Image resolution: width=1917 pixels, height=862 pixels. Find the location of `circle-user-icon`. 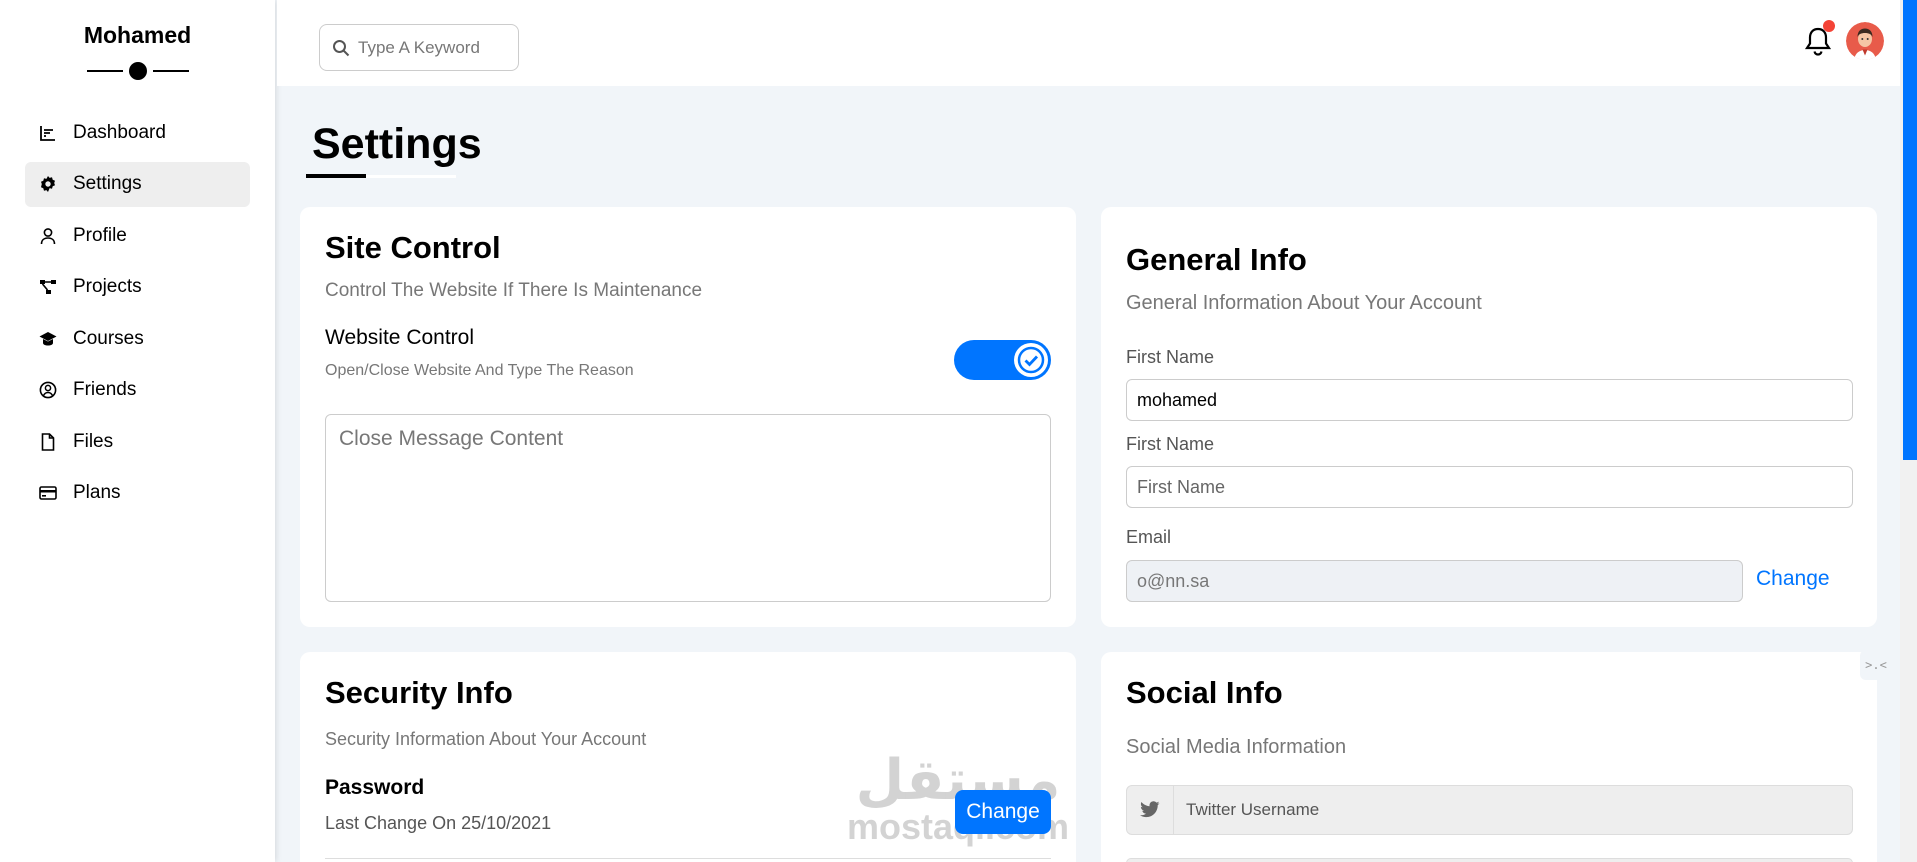

circle-user-icon is located at coordinates (48, 390).